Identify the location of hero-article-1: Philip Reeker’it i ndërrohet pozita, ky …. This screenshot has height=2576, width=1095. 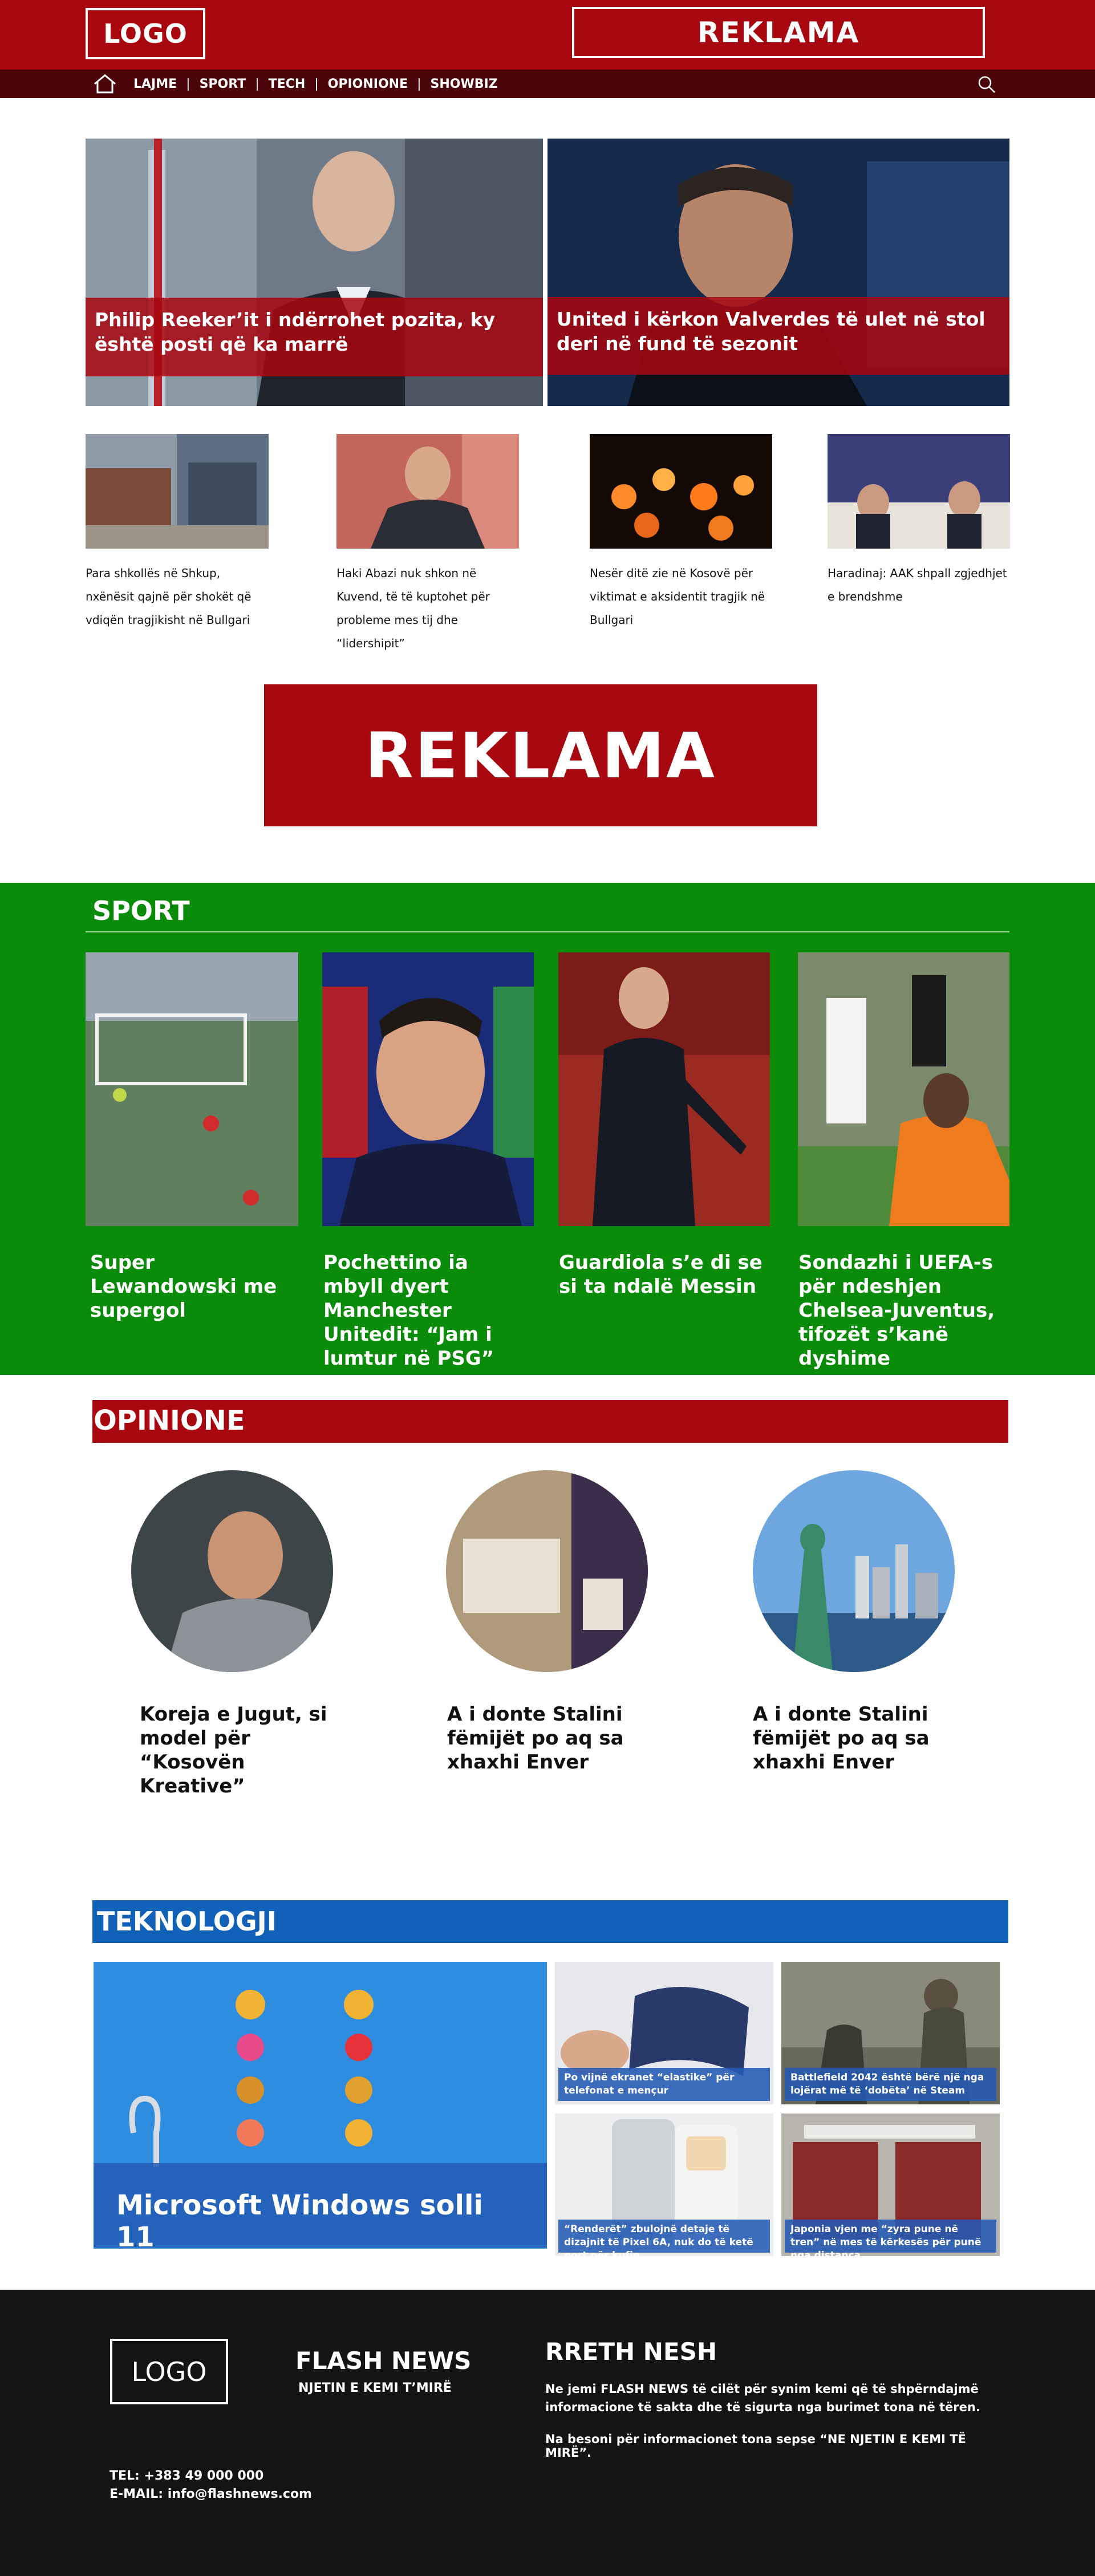
(314, 272).